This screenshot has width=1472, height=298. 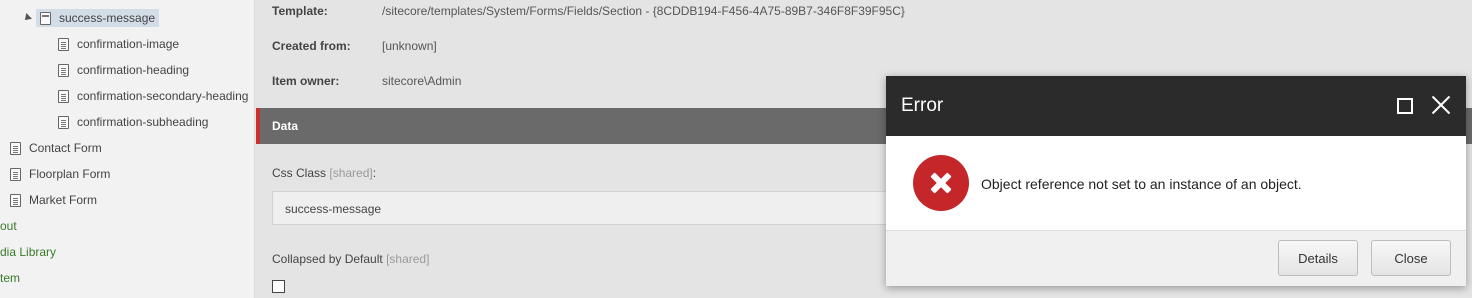 I want to click on tree-item-confirmation-image: confirmation-image, so click(x=118, y=44).